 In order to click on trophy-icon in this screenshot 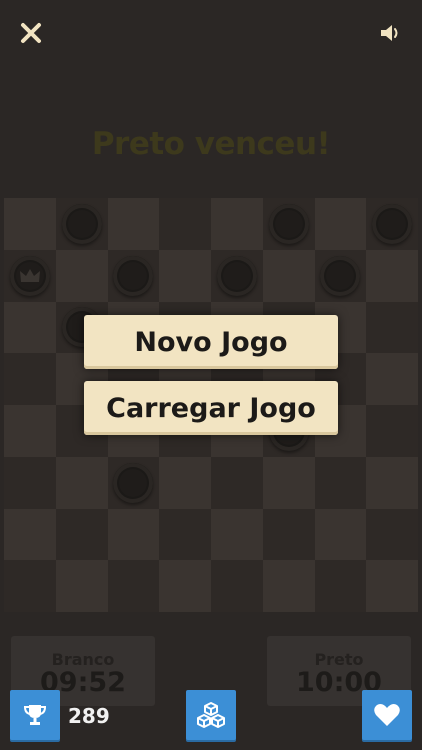, I will do `click(35, 715)`.